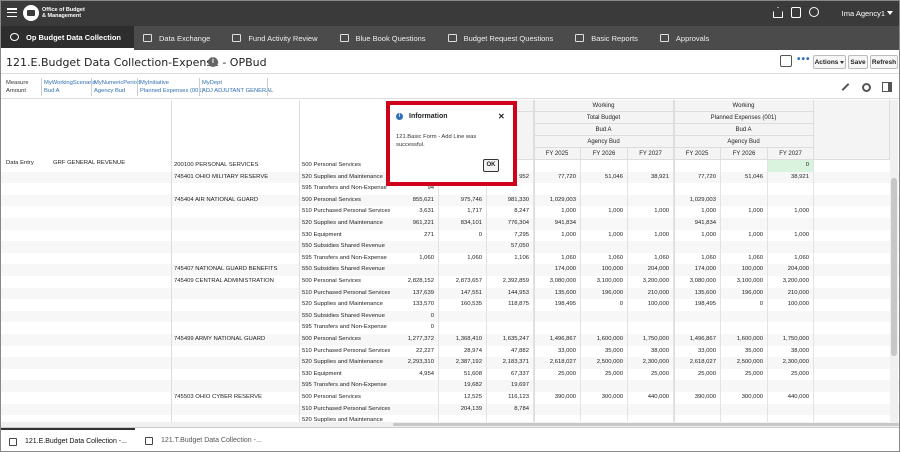 Image resolution: width=900 pixels, height=452 pixels. Describe the element at coordinates (791, 363) in the screenshot. I see `grid-cell: 2,300,000` at that location.